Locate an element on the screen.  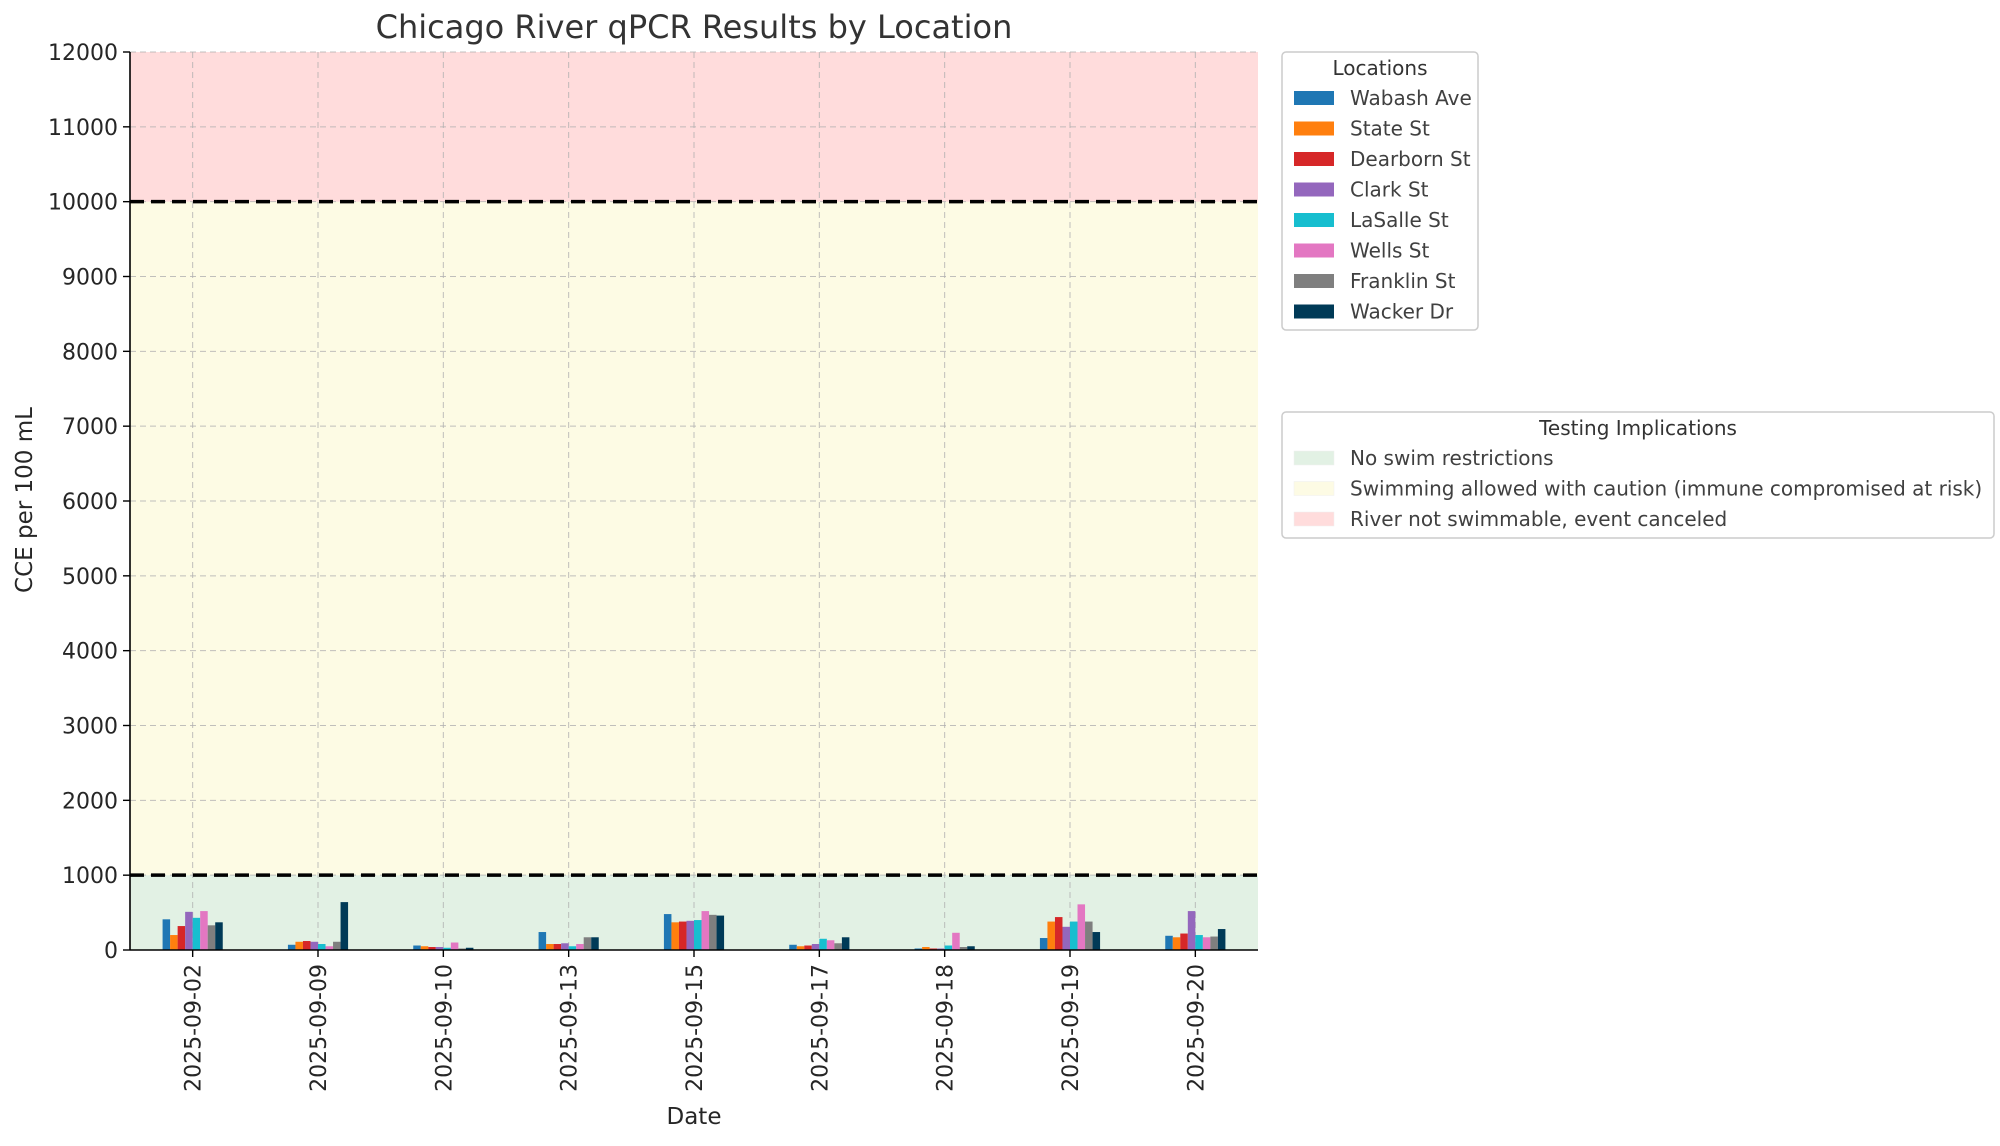
x-tick-label: 2025-09-15 is located at coordinates (695, 1028).